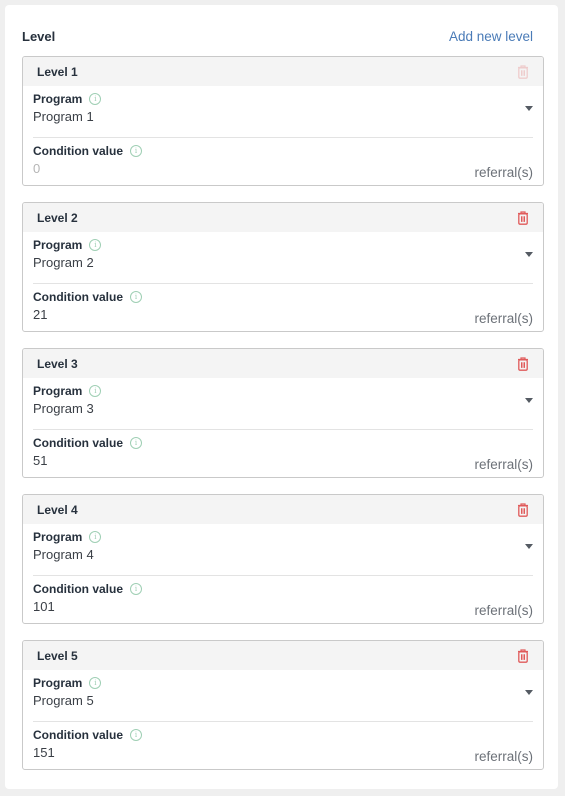 The height and width of the screenshot is (796, 565). Describe the element at coordinates (283, 314) in the screenshot. I see `condition-value-input: 21` at that location.